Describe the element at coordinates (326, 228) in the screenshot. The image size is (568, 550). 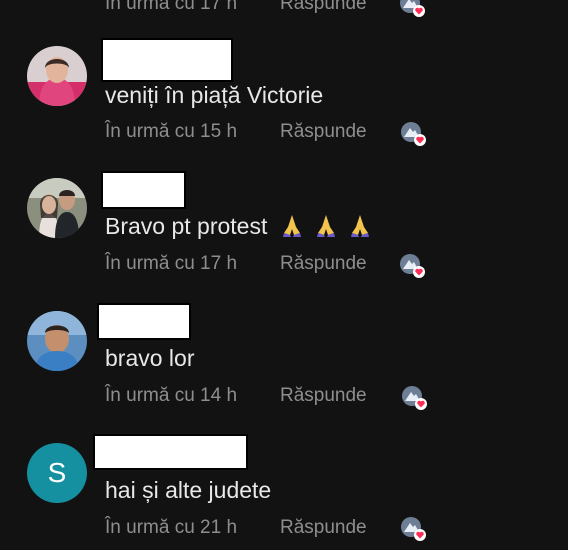
I see `folded-hands-emoji` at that location.